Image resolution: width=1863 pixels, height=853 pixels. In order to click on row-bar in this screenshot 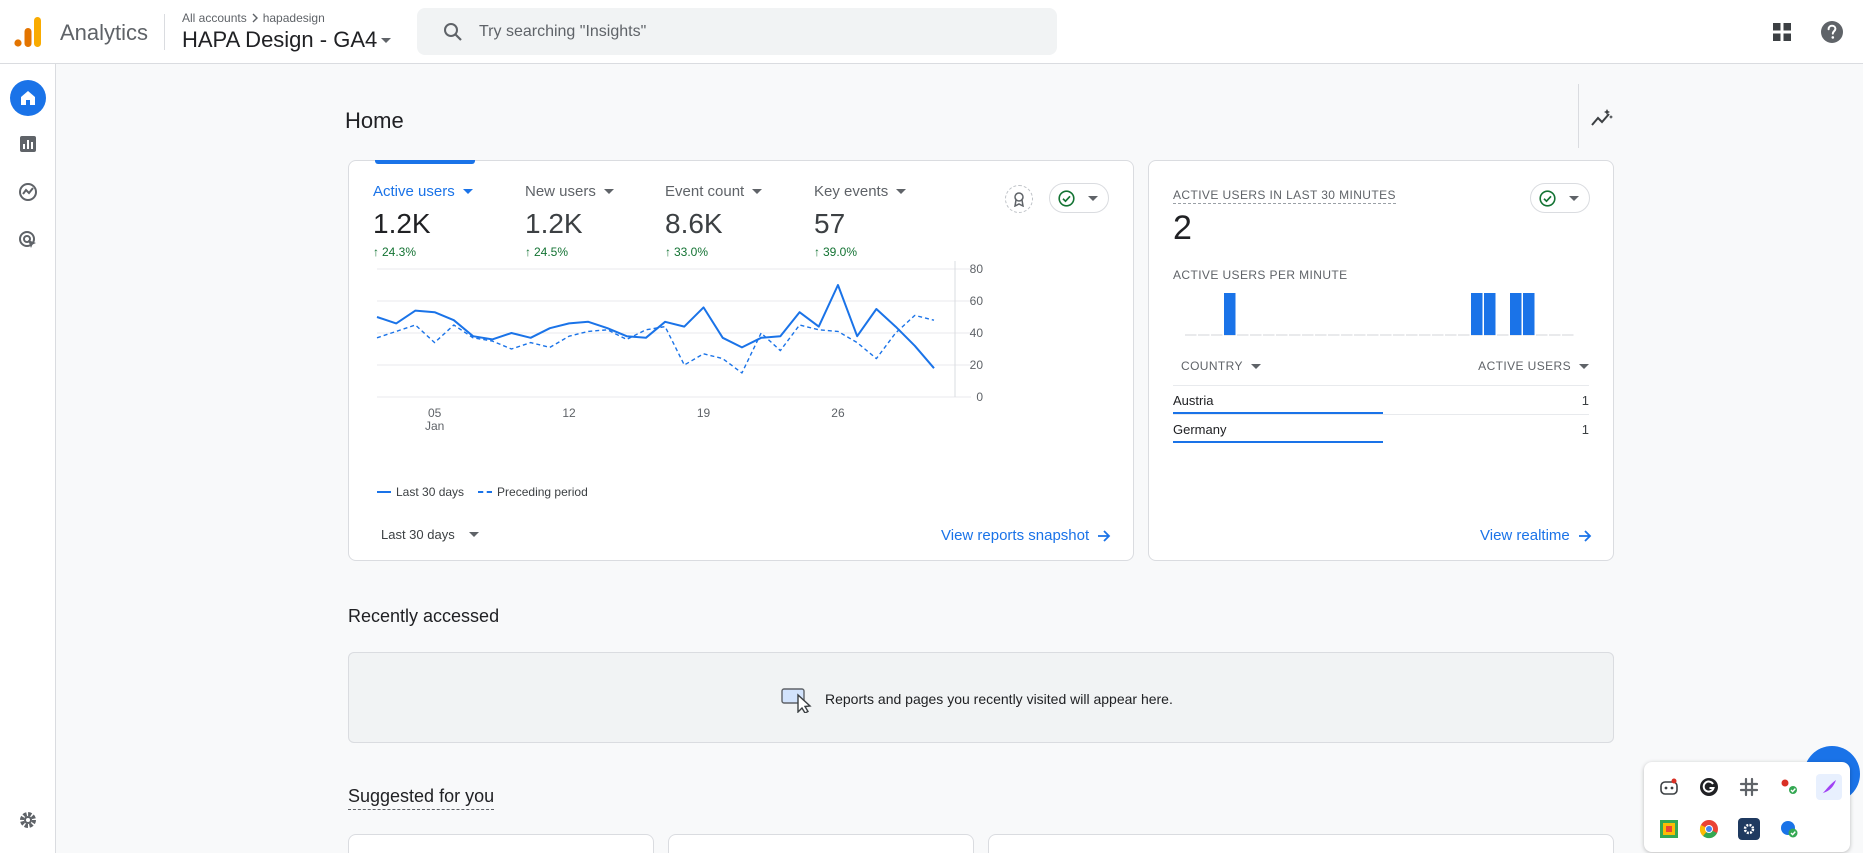, I will do `click(1278, 442)`.